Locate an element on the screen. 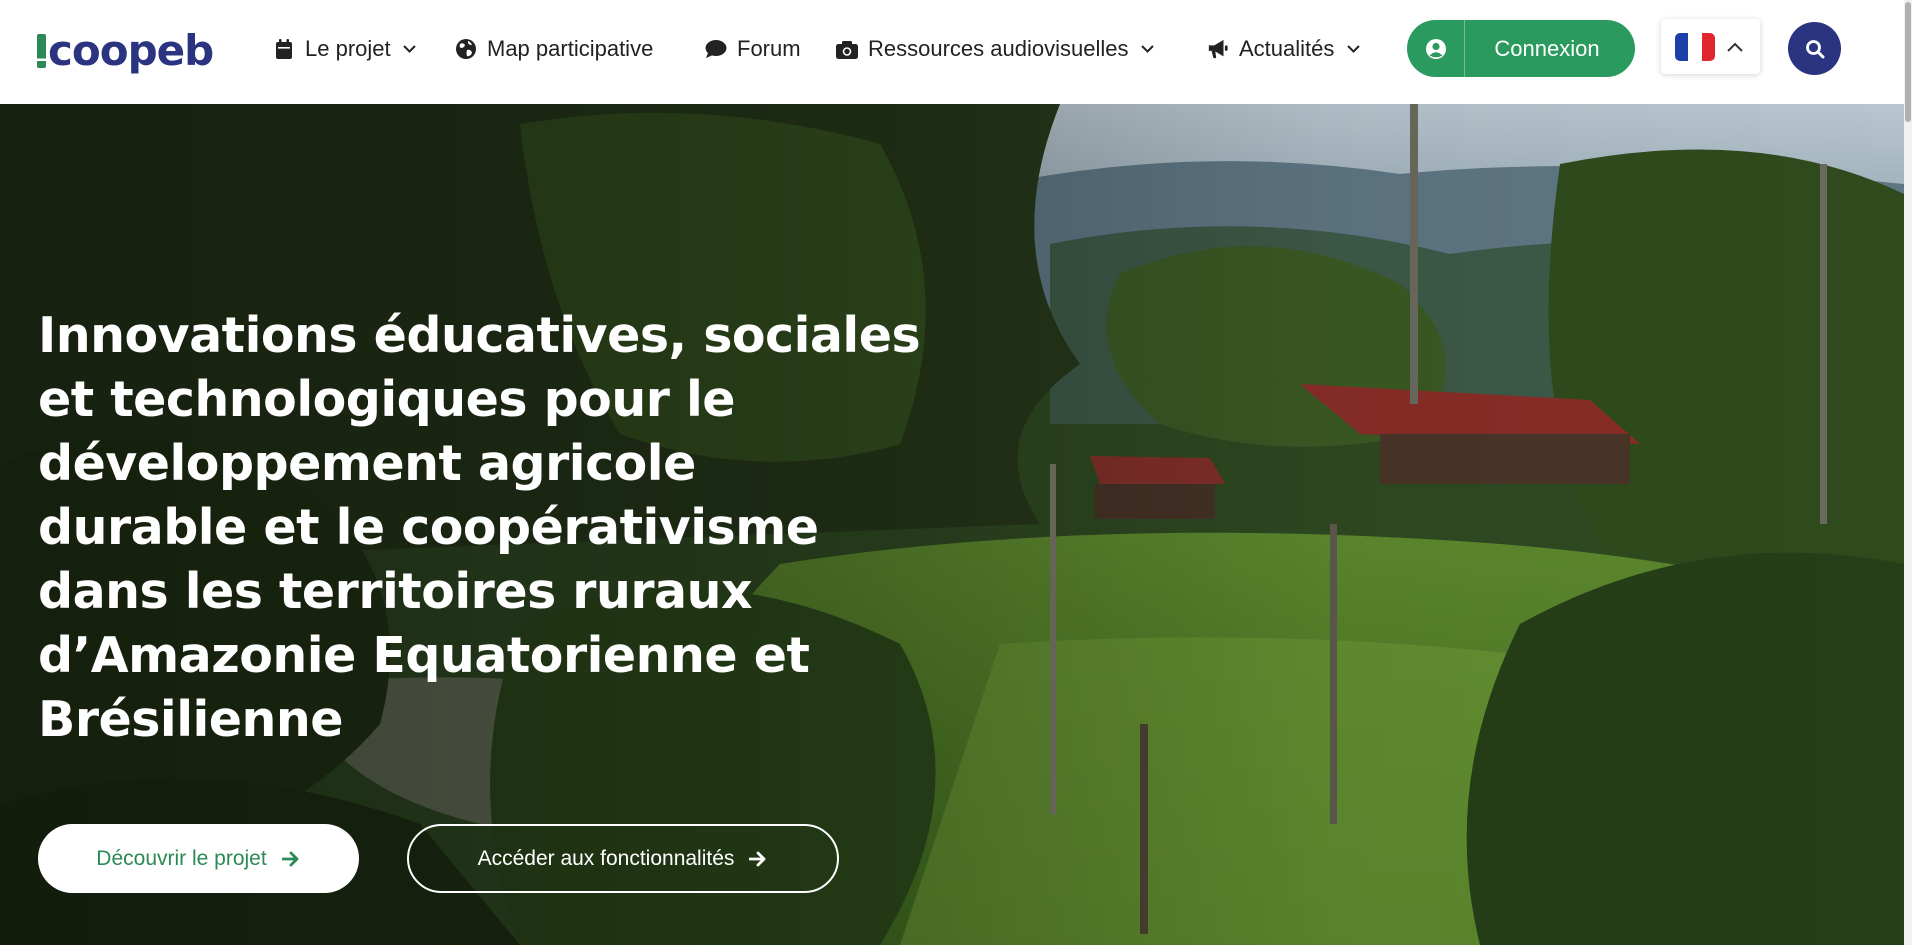  scrollbar-thumb is located at coordinates (1908, 62).